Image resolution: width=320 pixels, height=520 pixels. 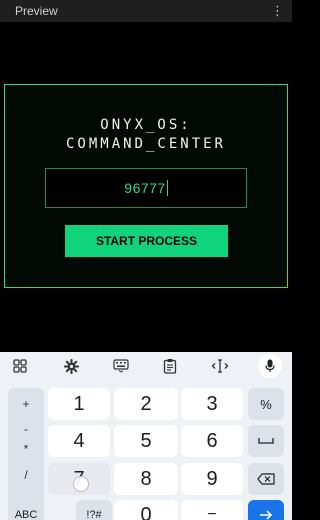 I want to click on start-process-button: START PROCESS, so click(x=146, y=241).